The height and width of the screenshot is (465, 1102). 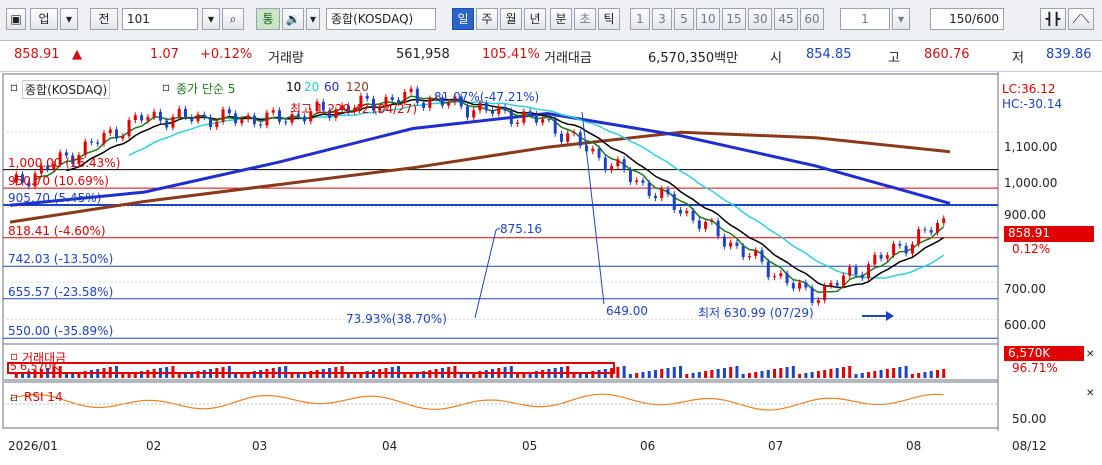 I want to click on period-tab-minute: 분, so click(x=561, y=19).